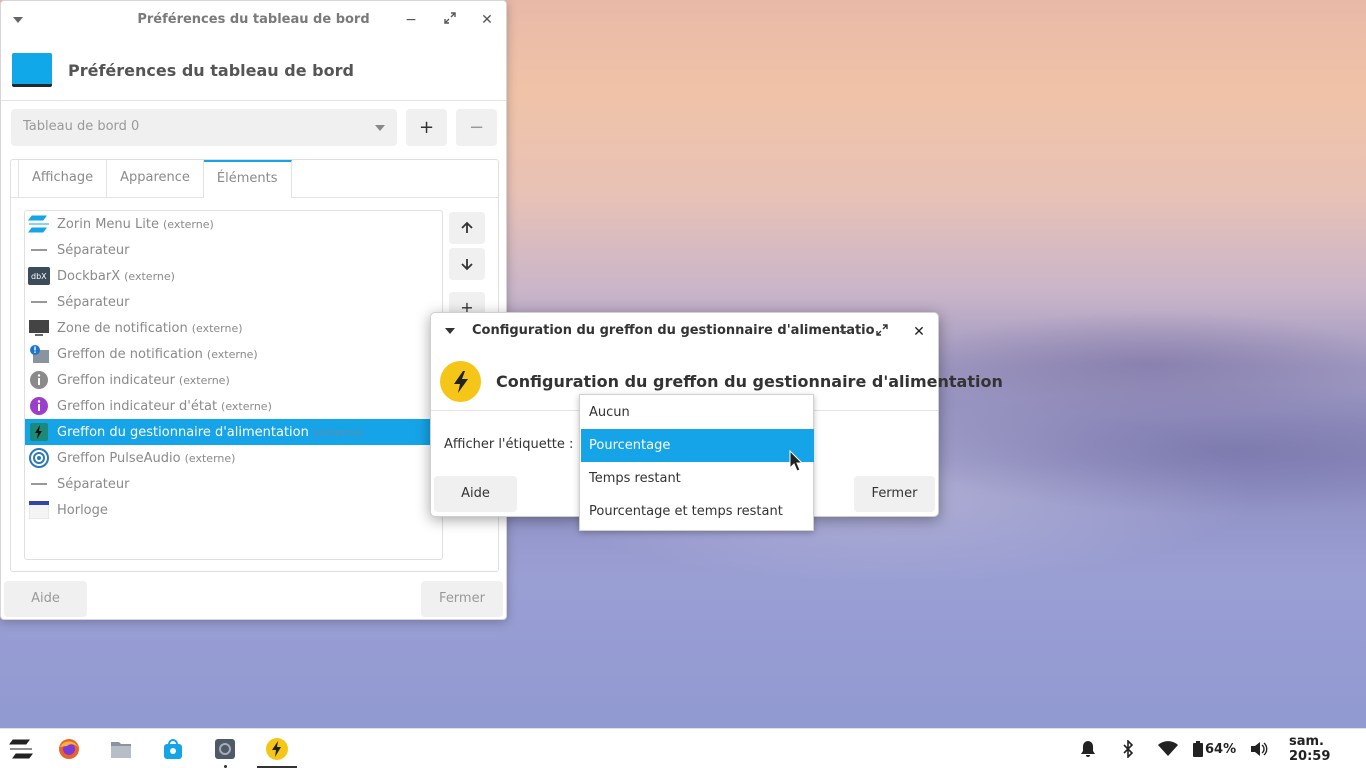  Describe the element at coordinates (39, 354) in the screenshot. I see `notification-icon` at that location.